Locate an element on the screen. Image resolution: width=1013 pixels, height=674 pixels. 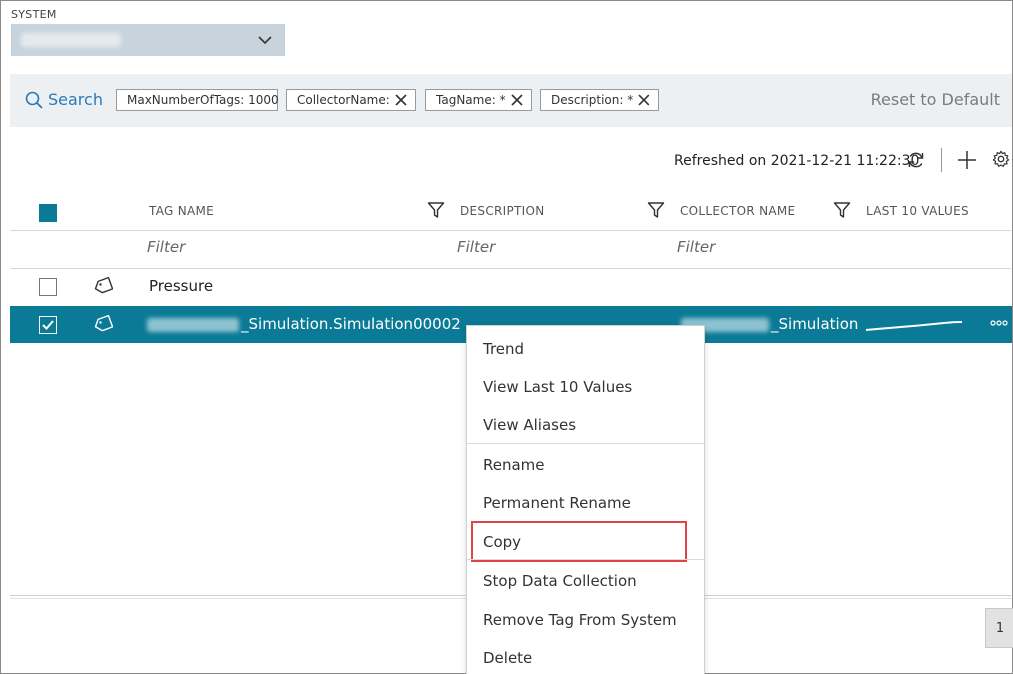
column-header-description: DESCRIPTION is located at coordinates (502, 211).